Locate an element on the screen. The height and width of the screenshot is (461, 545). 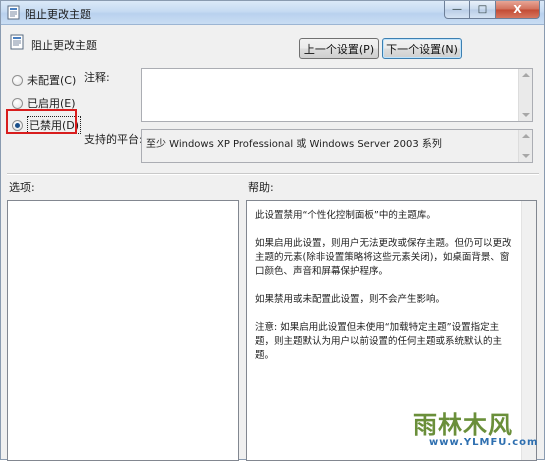
close-icon: X is located at coordinates (517, 9).